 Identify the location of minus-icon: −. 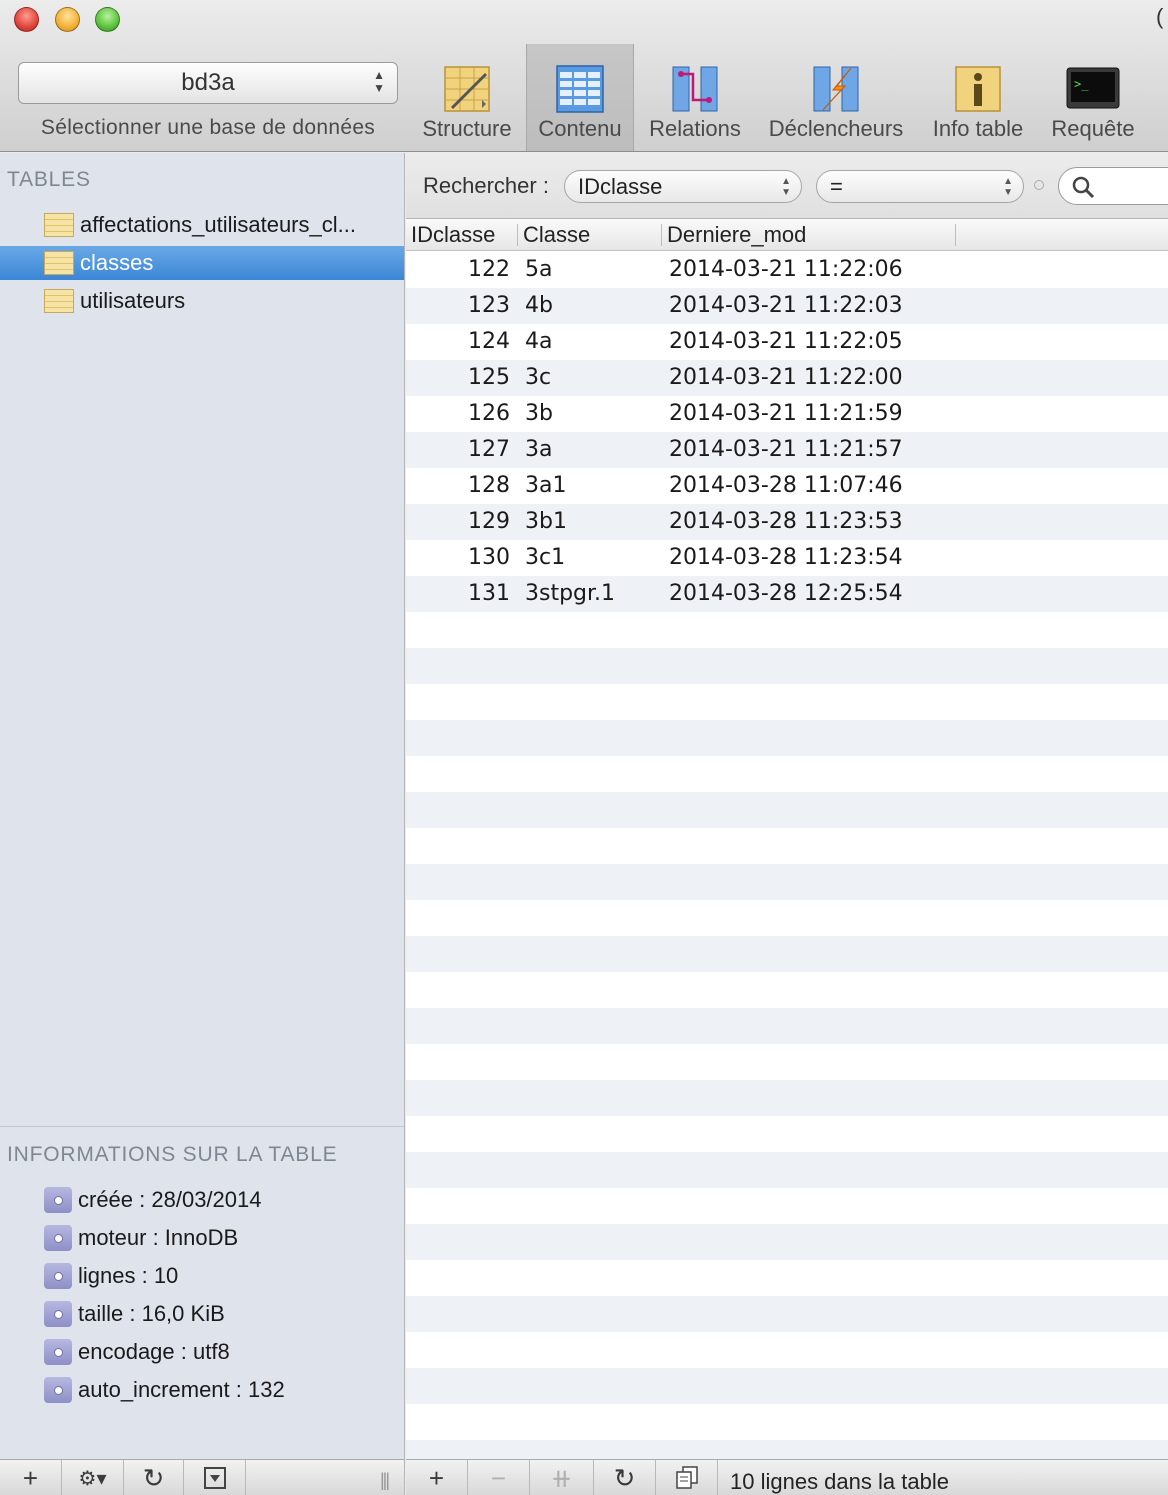
(498, 1477).